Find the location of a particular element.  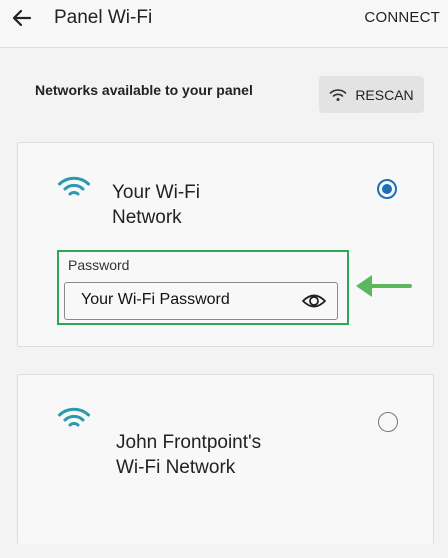

password-field: Your Wi-Fi Password is located at coordinates (201, 301).